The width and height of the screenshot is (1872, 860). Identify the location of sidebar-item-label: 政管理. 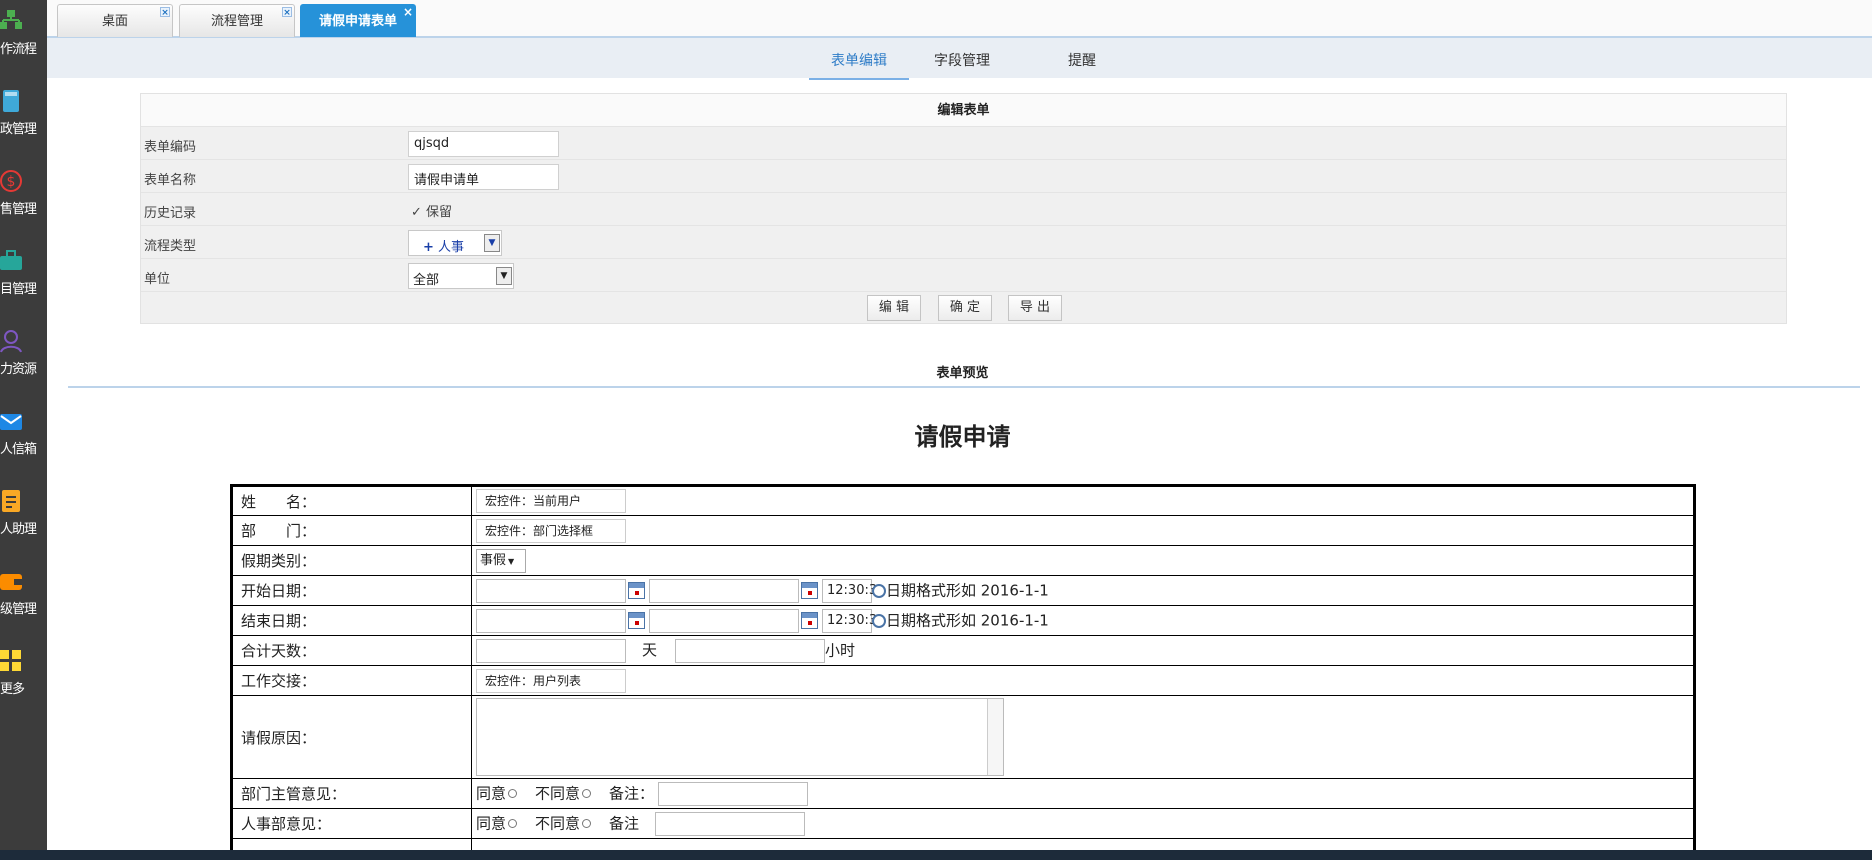
(18, 129).